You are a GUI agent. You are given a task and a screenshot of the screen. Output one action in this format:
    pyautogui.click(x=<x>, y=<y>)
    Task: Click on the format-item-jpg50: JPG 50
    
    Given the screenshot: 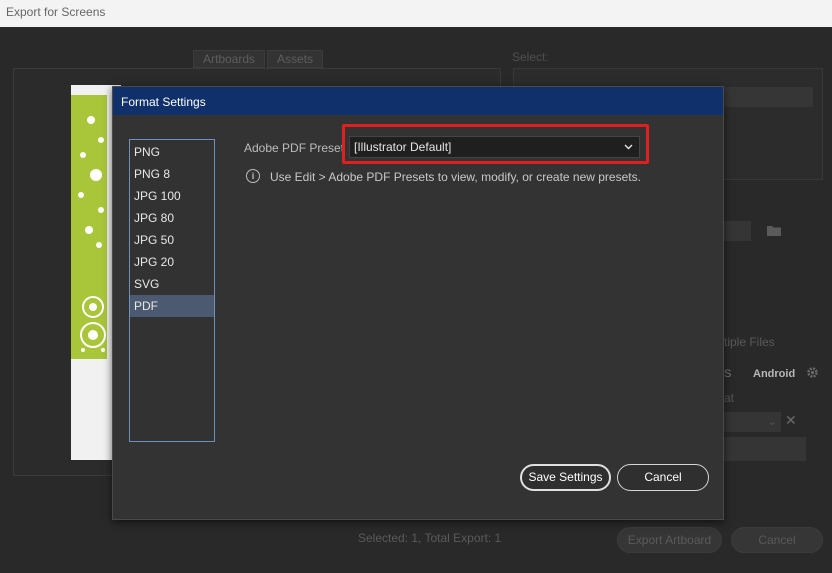 What is the action you would take?
    pyautogui.click(x=172, y=240)
    